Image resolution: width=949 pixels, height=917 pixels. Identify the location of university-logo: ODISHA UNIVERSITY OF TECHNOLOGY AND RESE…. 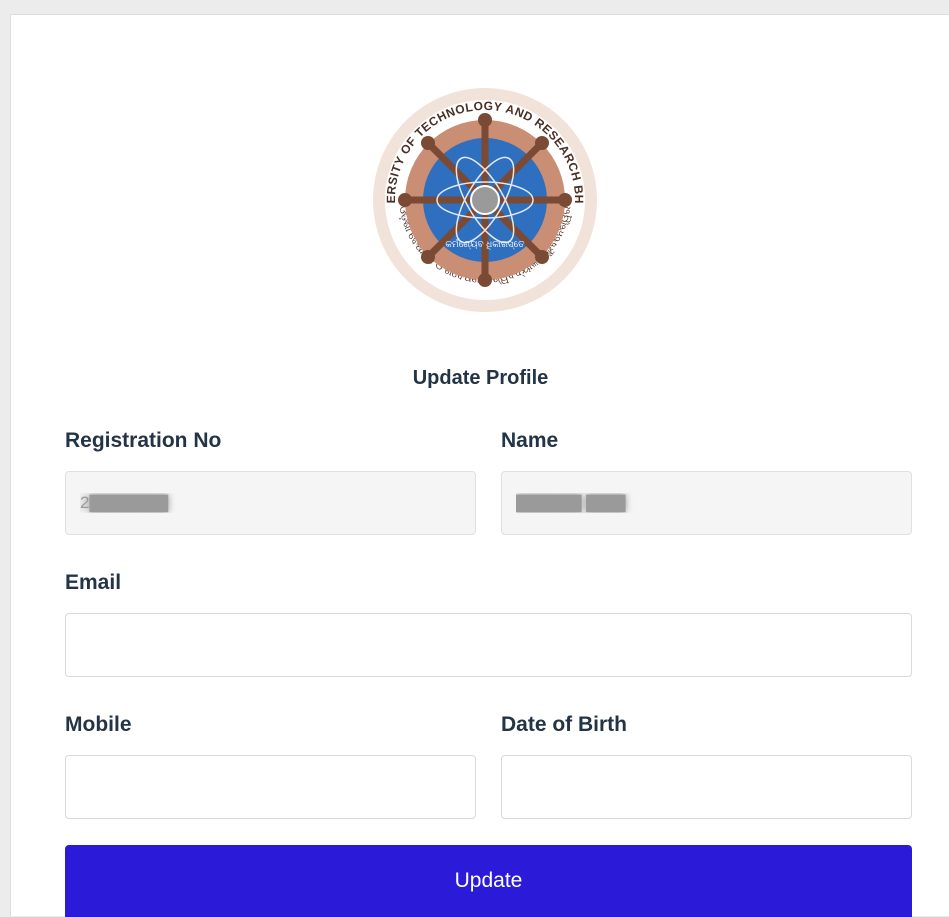
(483, 198).